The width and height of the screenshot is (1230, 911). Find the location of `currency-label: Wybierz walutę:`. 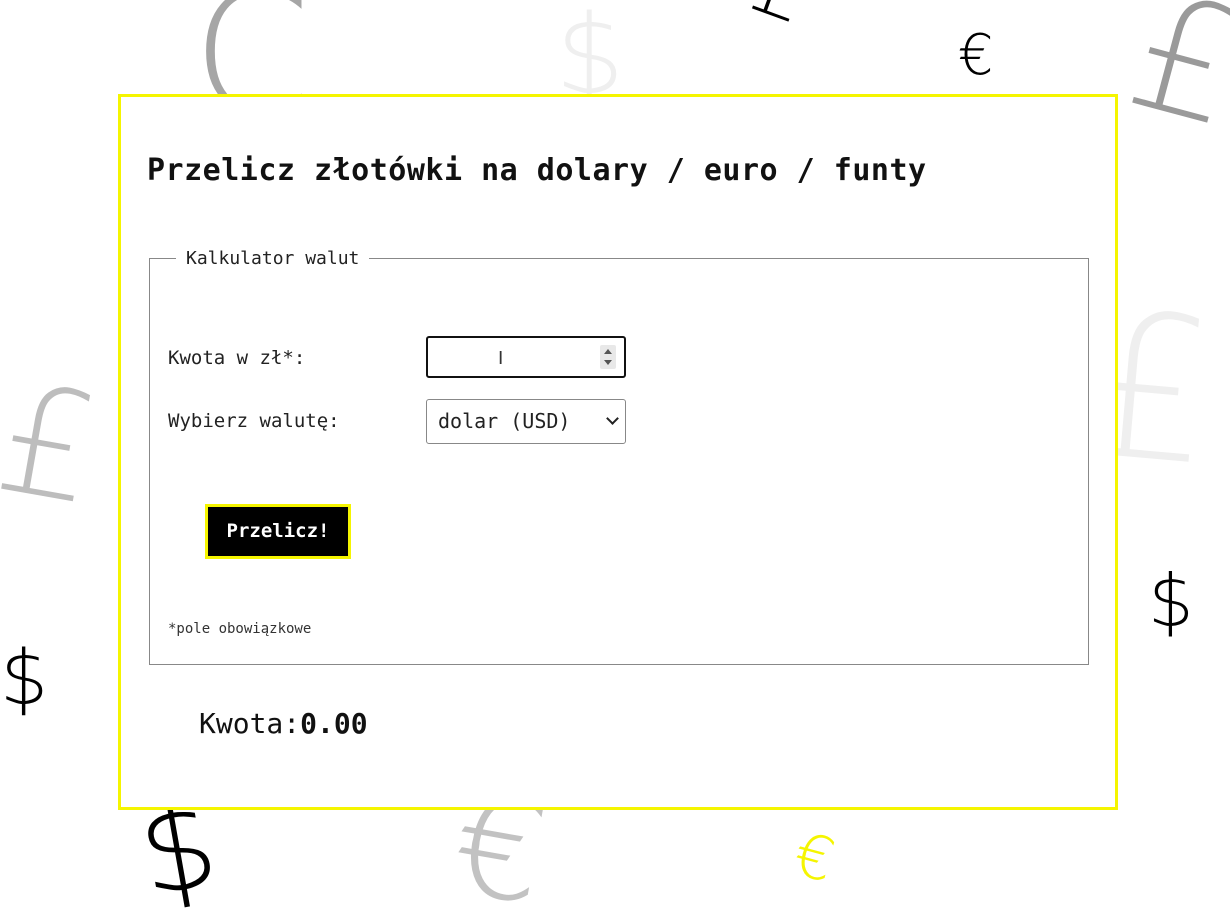

currency-label: Wybierz walutę: is located at coordinates (254, 421).